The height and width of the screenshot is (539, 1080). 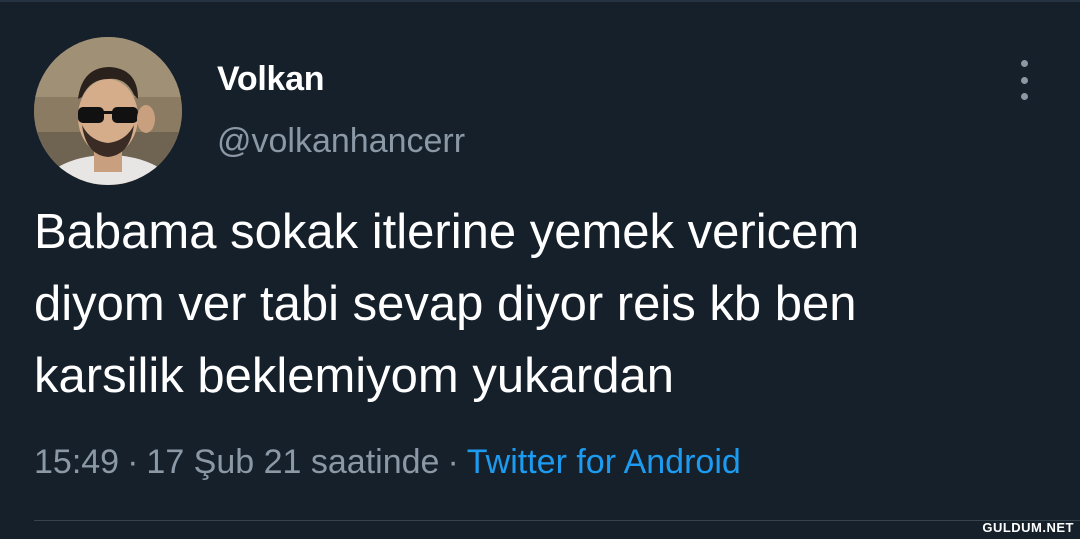 What do you see at coordinates (270, 79) in the screenshot?
I see `display-name: Volkan` at bounding box center [270, 79].